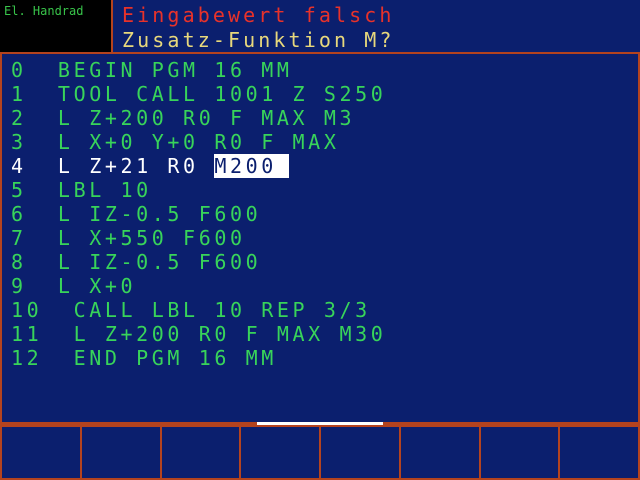 Image resolution: width=640 pixels, height=480 pixels. Describe the element at coordinates (251, 166) in the screenshot. I see `input-cursor-field: M200` at that location.